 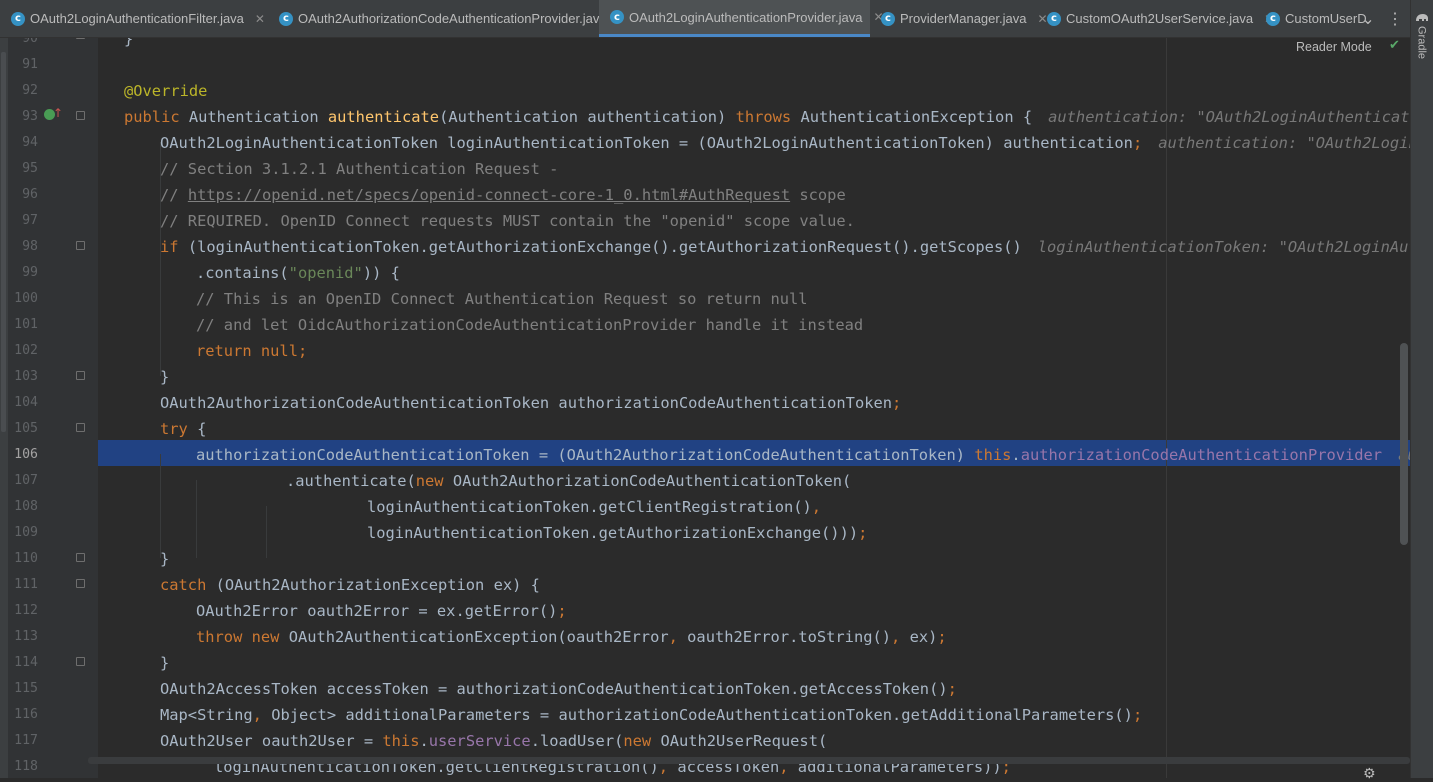 What do you see at coordinates (19, 403) in the screenshot?
I see `line-number: 104` at bounding box center [19, 403].